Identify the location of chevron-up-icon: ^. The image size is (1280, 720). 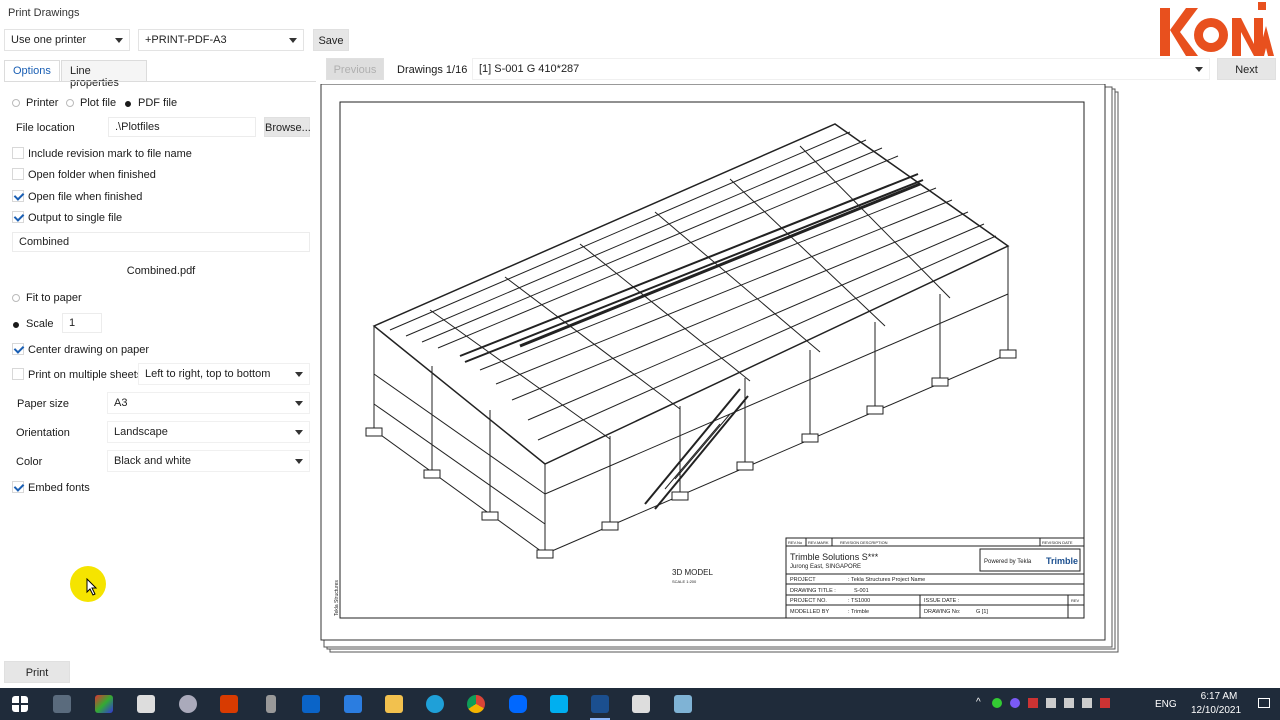
(978, 702).